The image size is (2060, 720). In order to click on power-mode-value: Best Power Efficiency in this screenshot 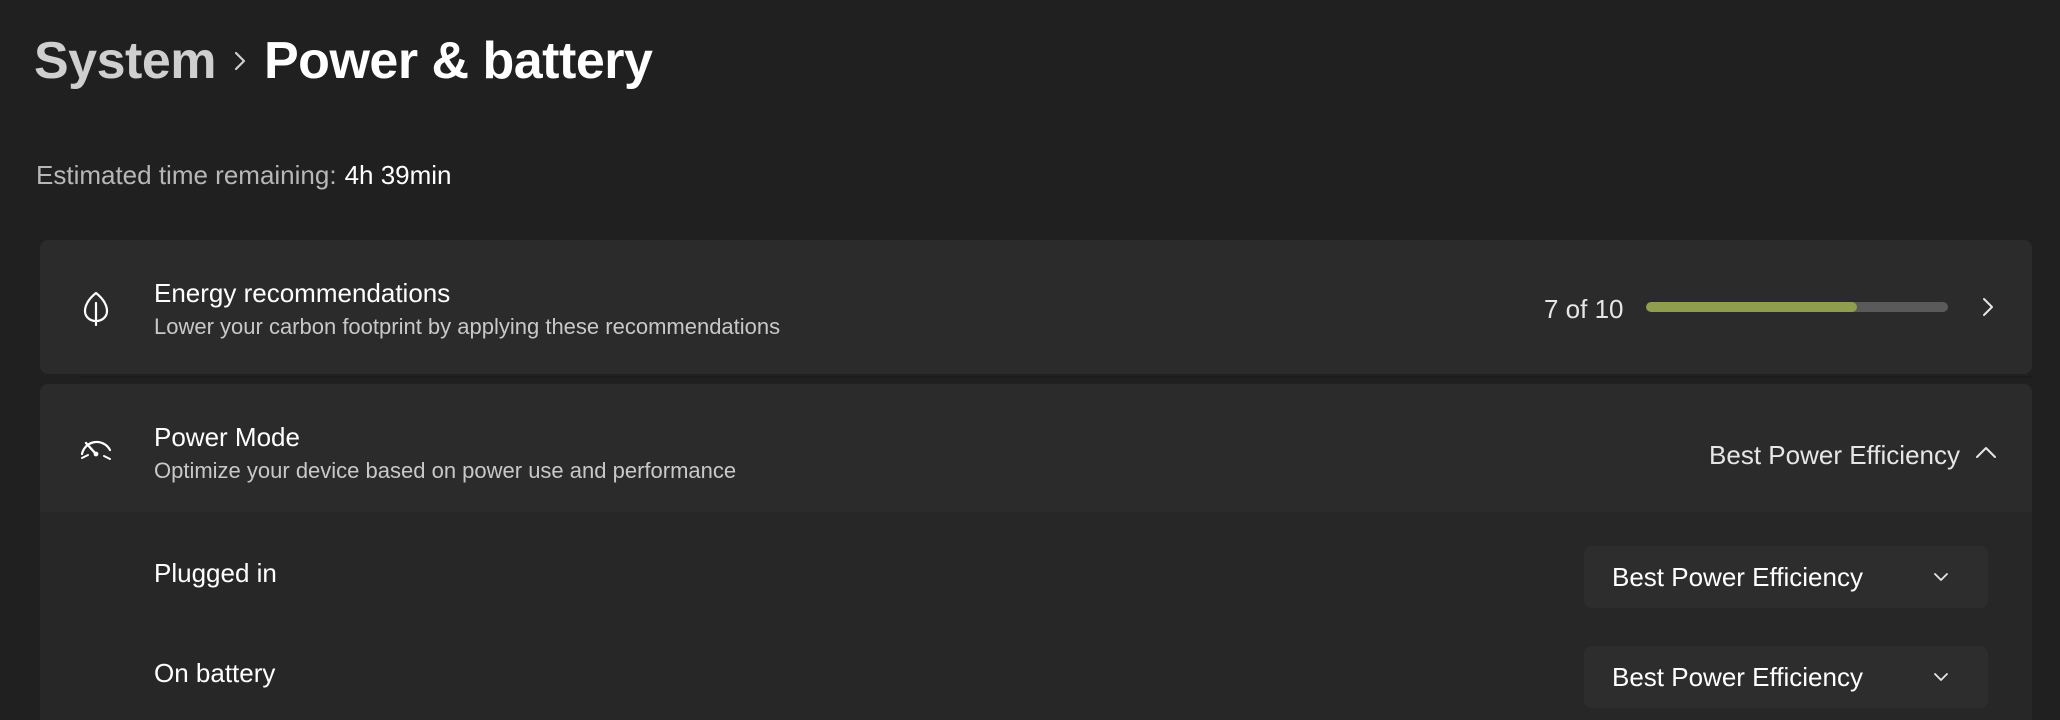, I will do `click(1834, 455)`.